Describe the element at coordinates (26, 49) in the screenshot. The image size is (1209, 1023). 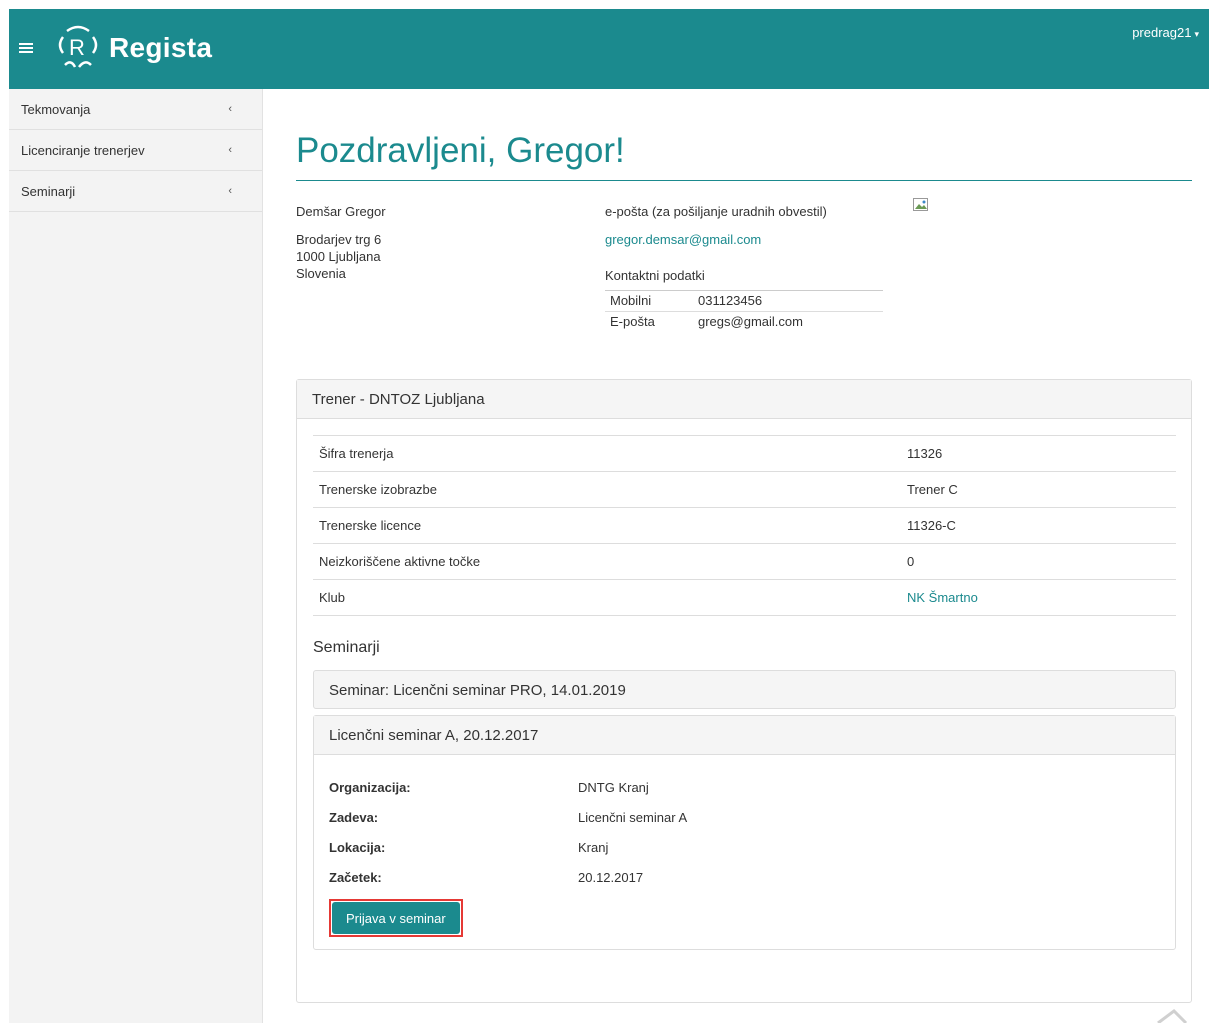
I see `menu-toggle-icon` at that location.